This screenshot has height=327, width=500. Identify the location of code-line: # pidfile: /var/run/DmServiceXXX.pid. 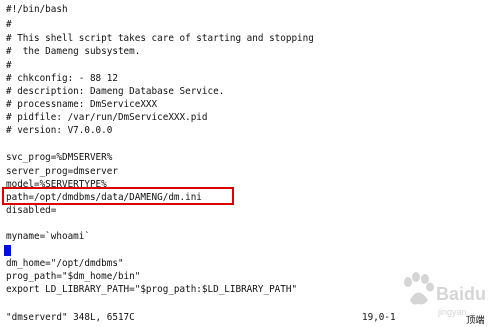
(107, 117).